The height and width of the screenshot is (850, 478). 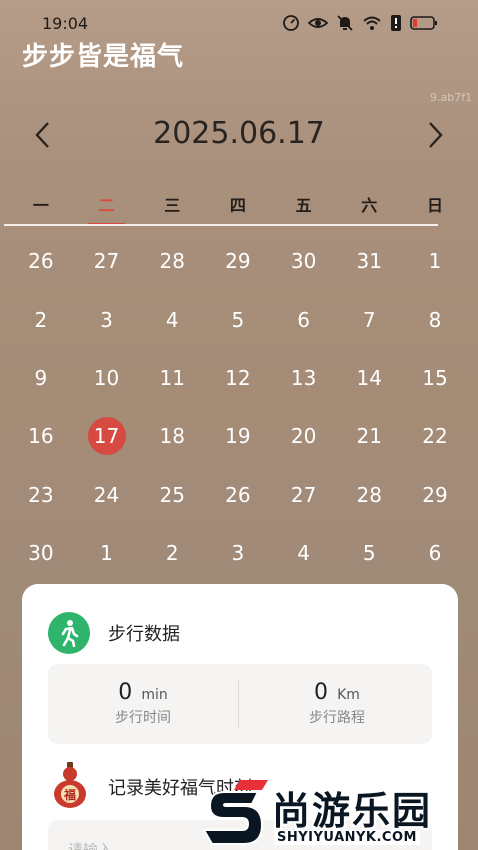 I want to click on weekday-header: 一二三四五六日, so click(x=238, y=209).